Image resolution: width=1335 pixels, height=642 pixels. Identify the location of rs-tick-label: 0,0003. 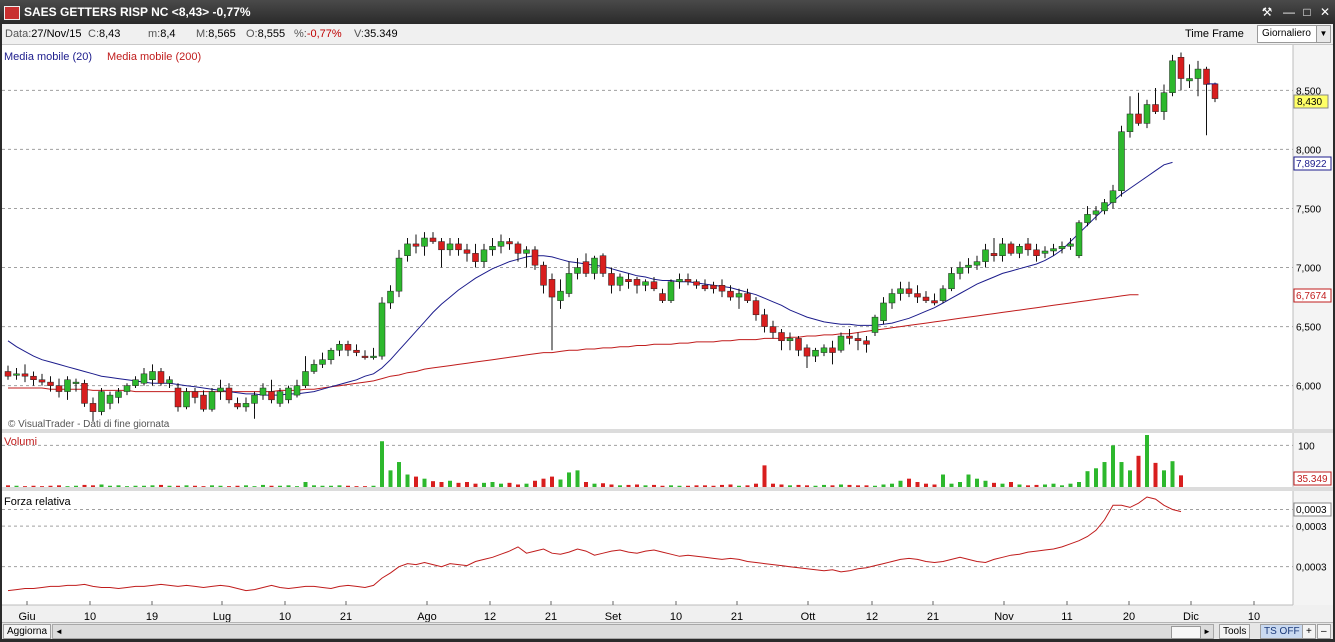
(1311, 527).